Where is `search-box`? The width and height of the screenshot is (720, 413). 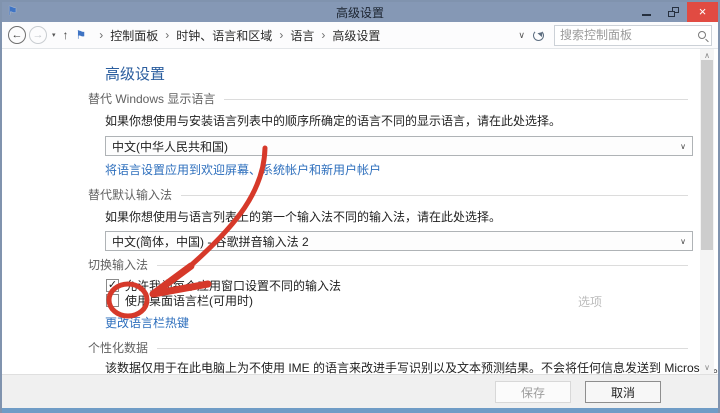 search-box is located at coordinates (633, 35).